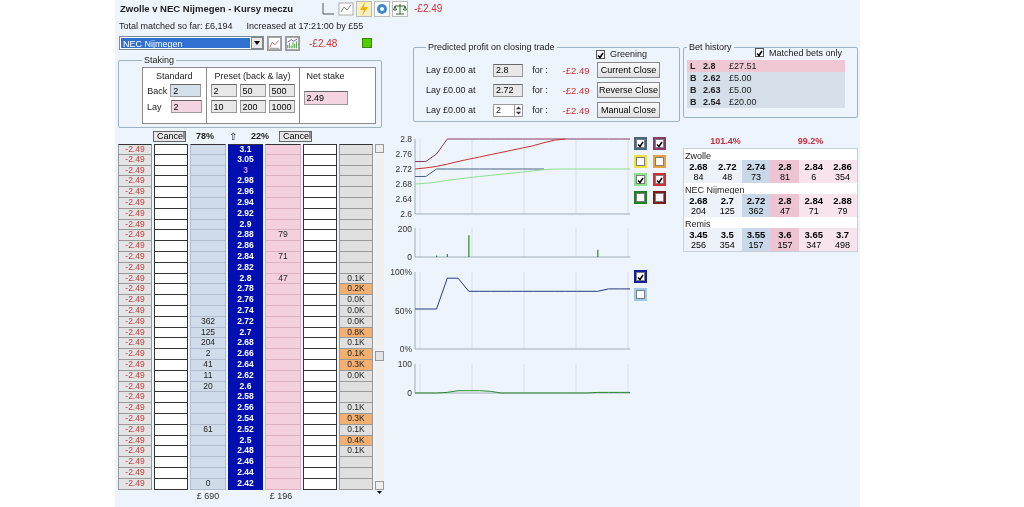 Image resolution: width=1024 pixels, height=507 pixels. Describe the element at coordinates (785, 171) in the screenshot. I see `odds-button: 2.8 81` at that location.